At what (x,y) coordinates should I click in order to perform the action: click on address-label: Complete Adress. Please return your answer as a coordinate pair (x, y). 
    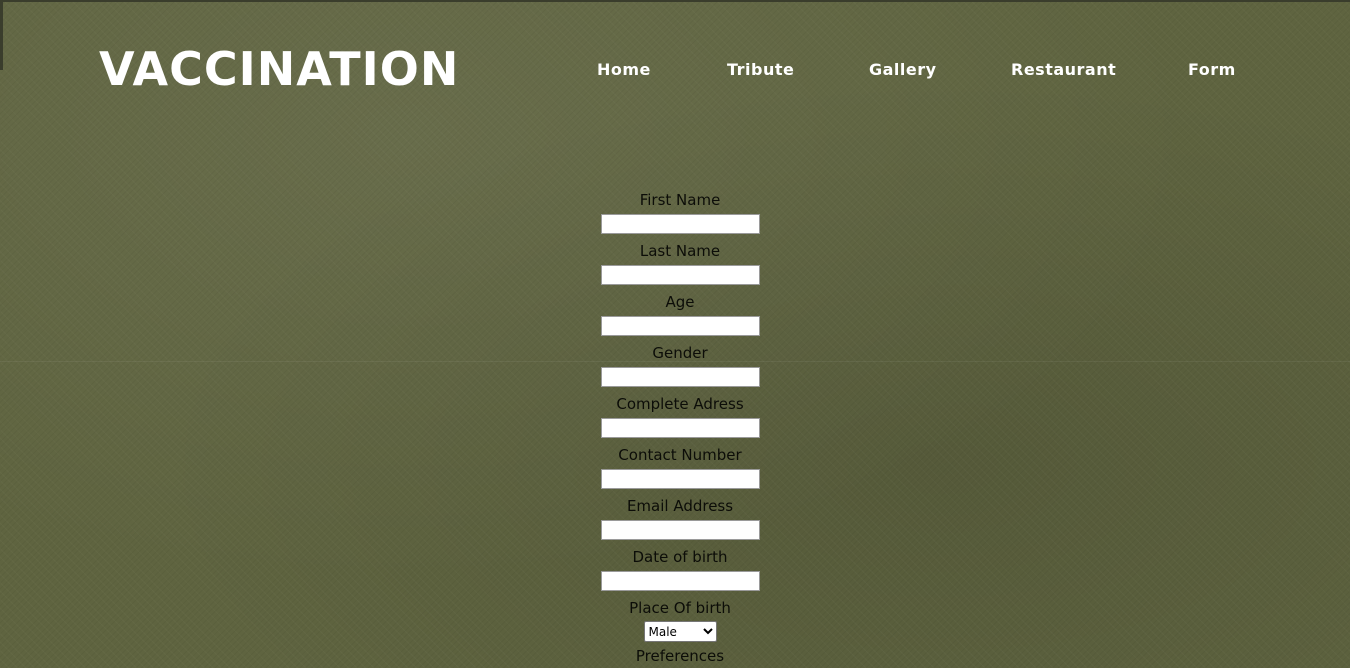
    Looking at the image, I should click on (680, 404).